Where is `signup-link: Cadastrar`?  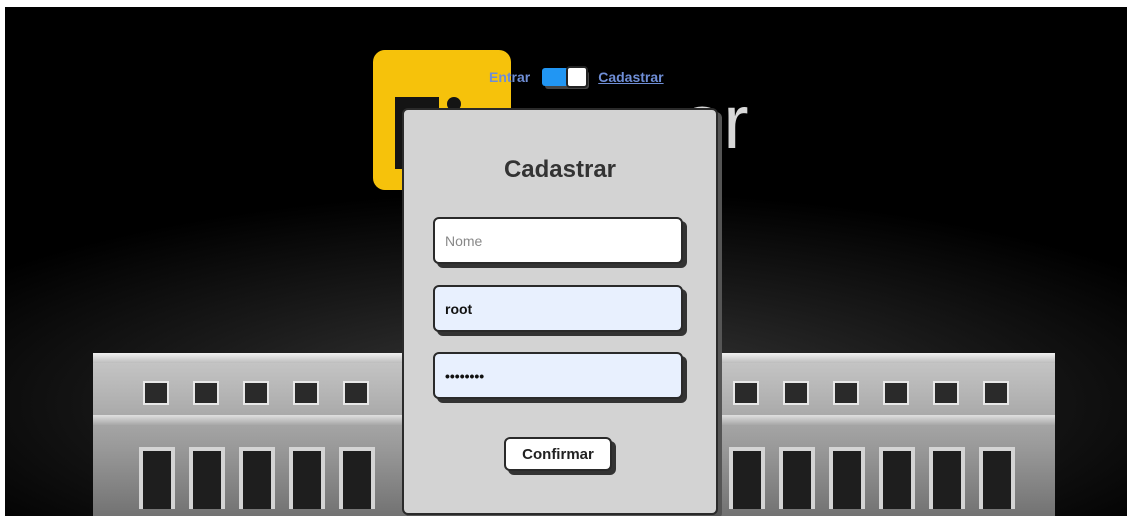
signup-link: Cadastrar is located at coordinates (630, 77).